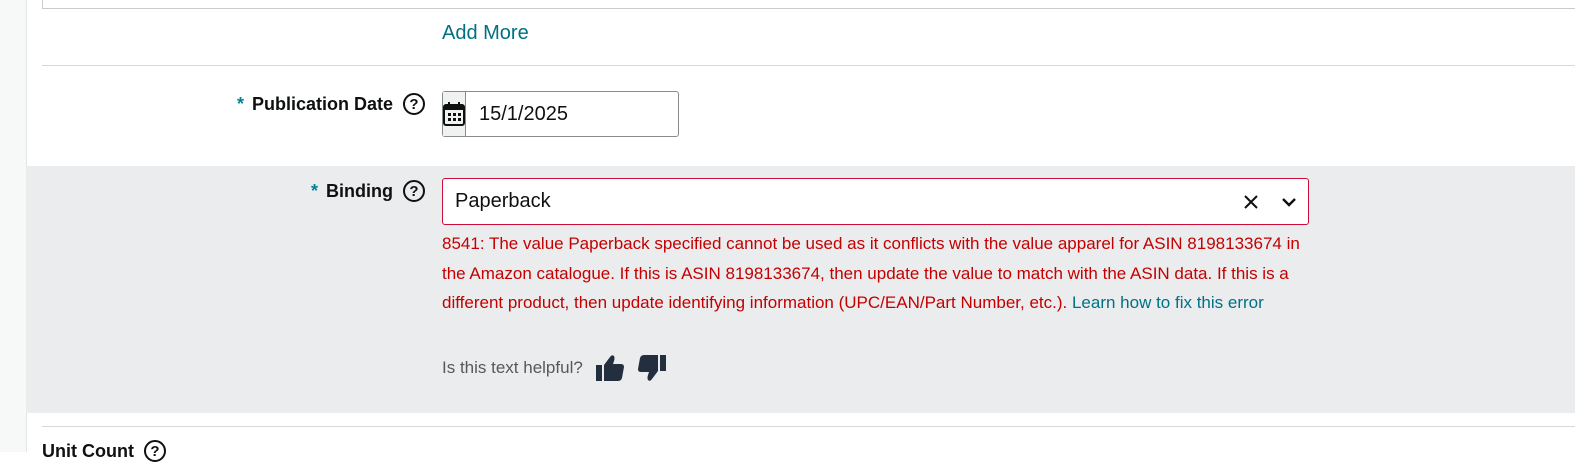  Describe the element at coordinates (512, 367) in the screenshot. I see `helpful-prompt: Is this text helpful?` at that location.